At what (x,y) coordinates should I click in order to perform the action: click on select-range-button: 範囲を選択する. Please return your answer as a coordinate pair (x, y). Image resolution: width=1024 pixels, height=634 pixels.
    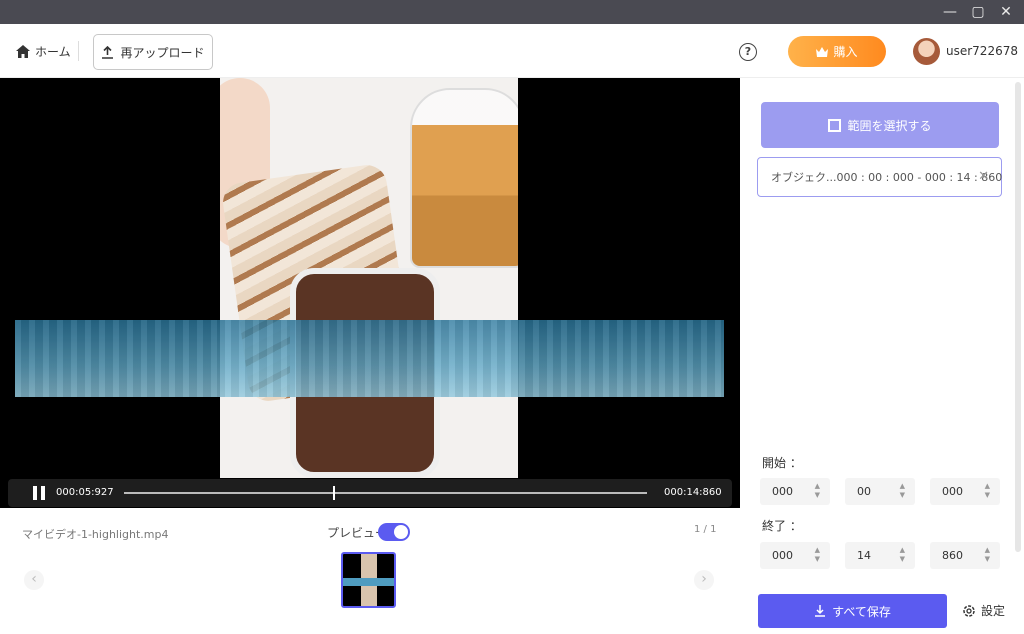
    Looking at the image, I should click on (880, 125).